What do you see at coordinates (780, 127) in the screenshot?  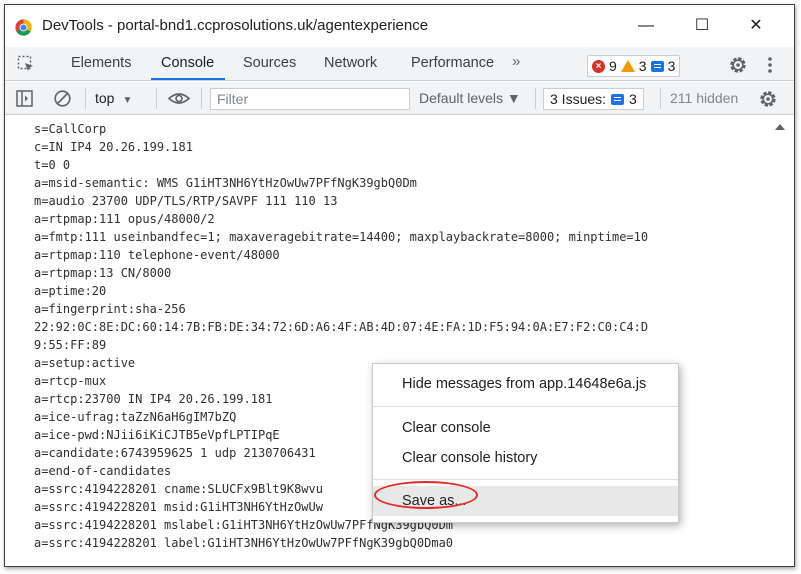 I see `scroll-up-arrow-icon` at bounding box center [780, 127].